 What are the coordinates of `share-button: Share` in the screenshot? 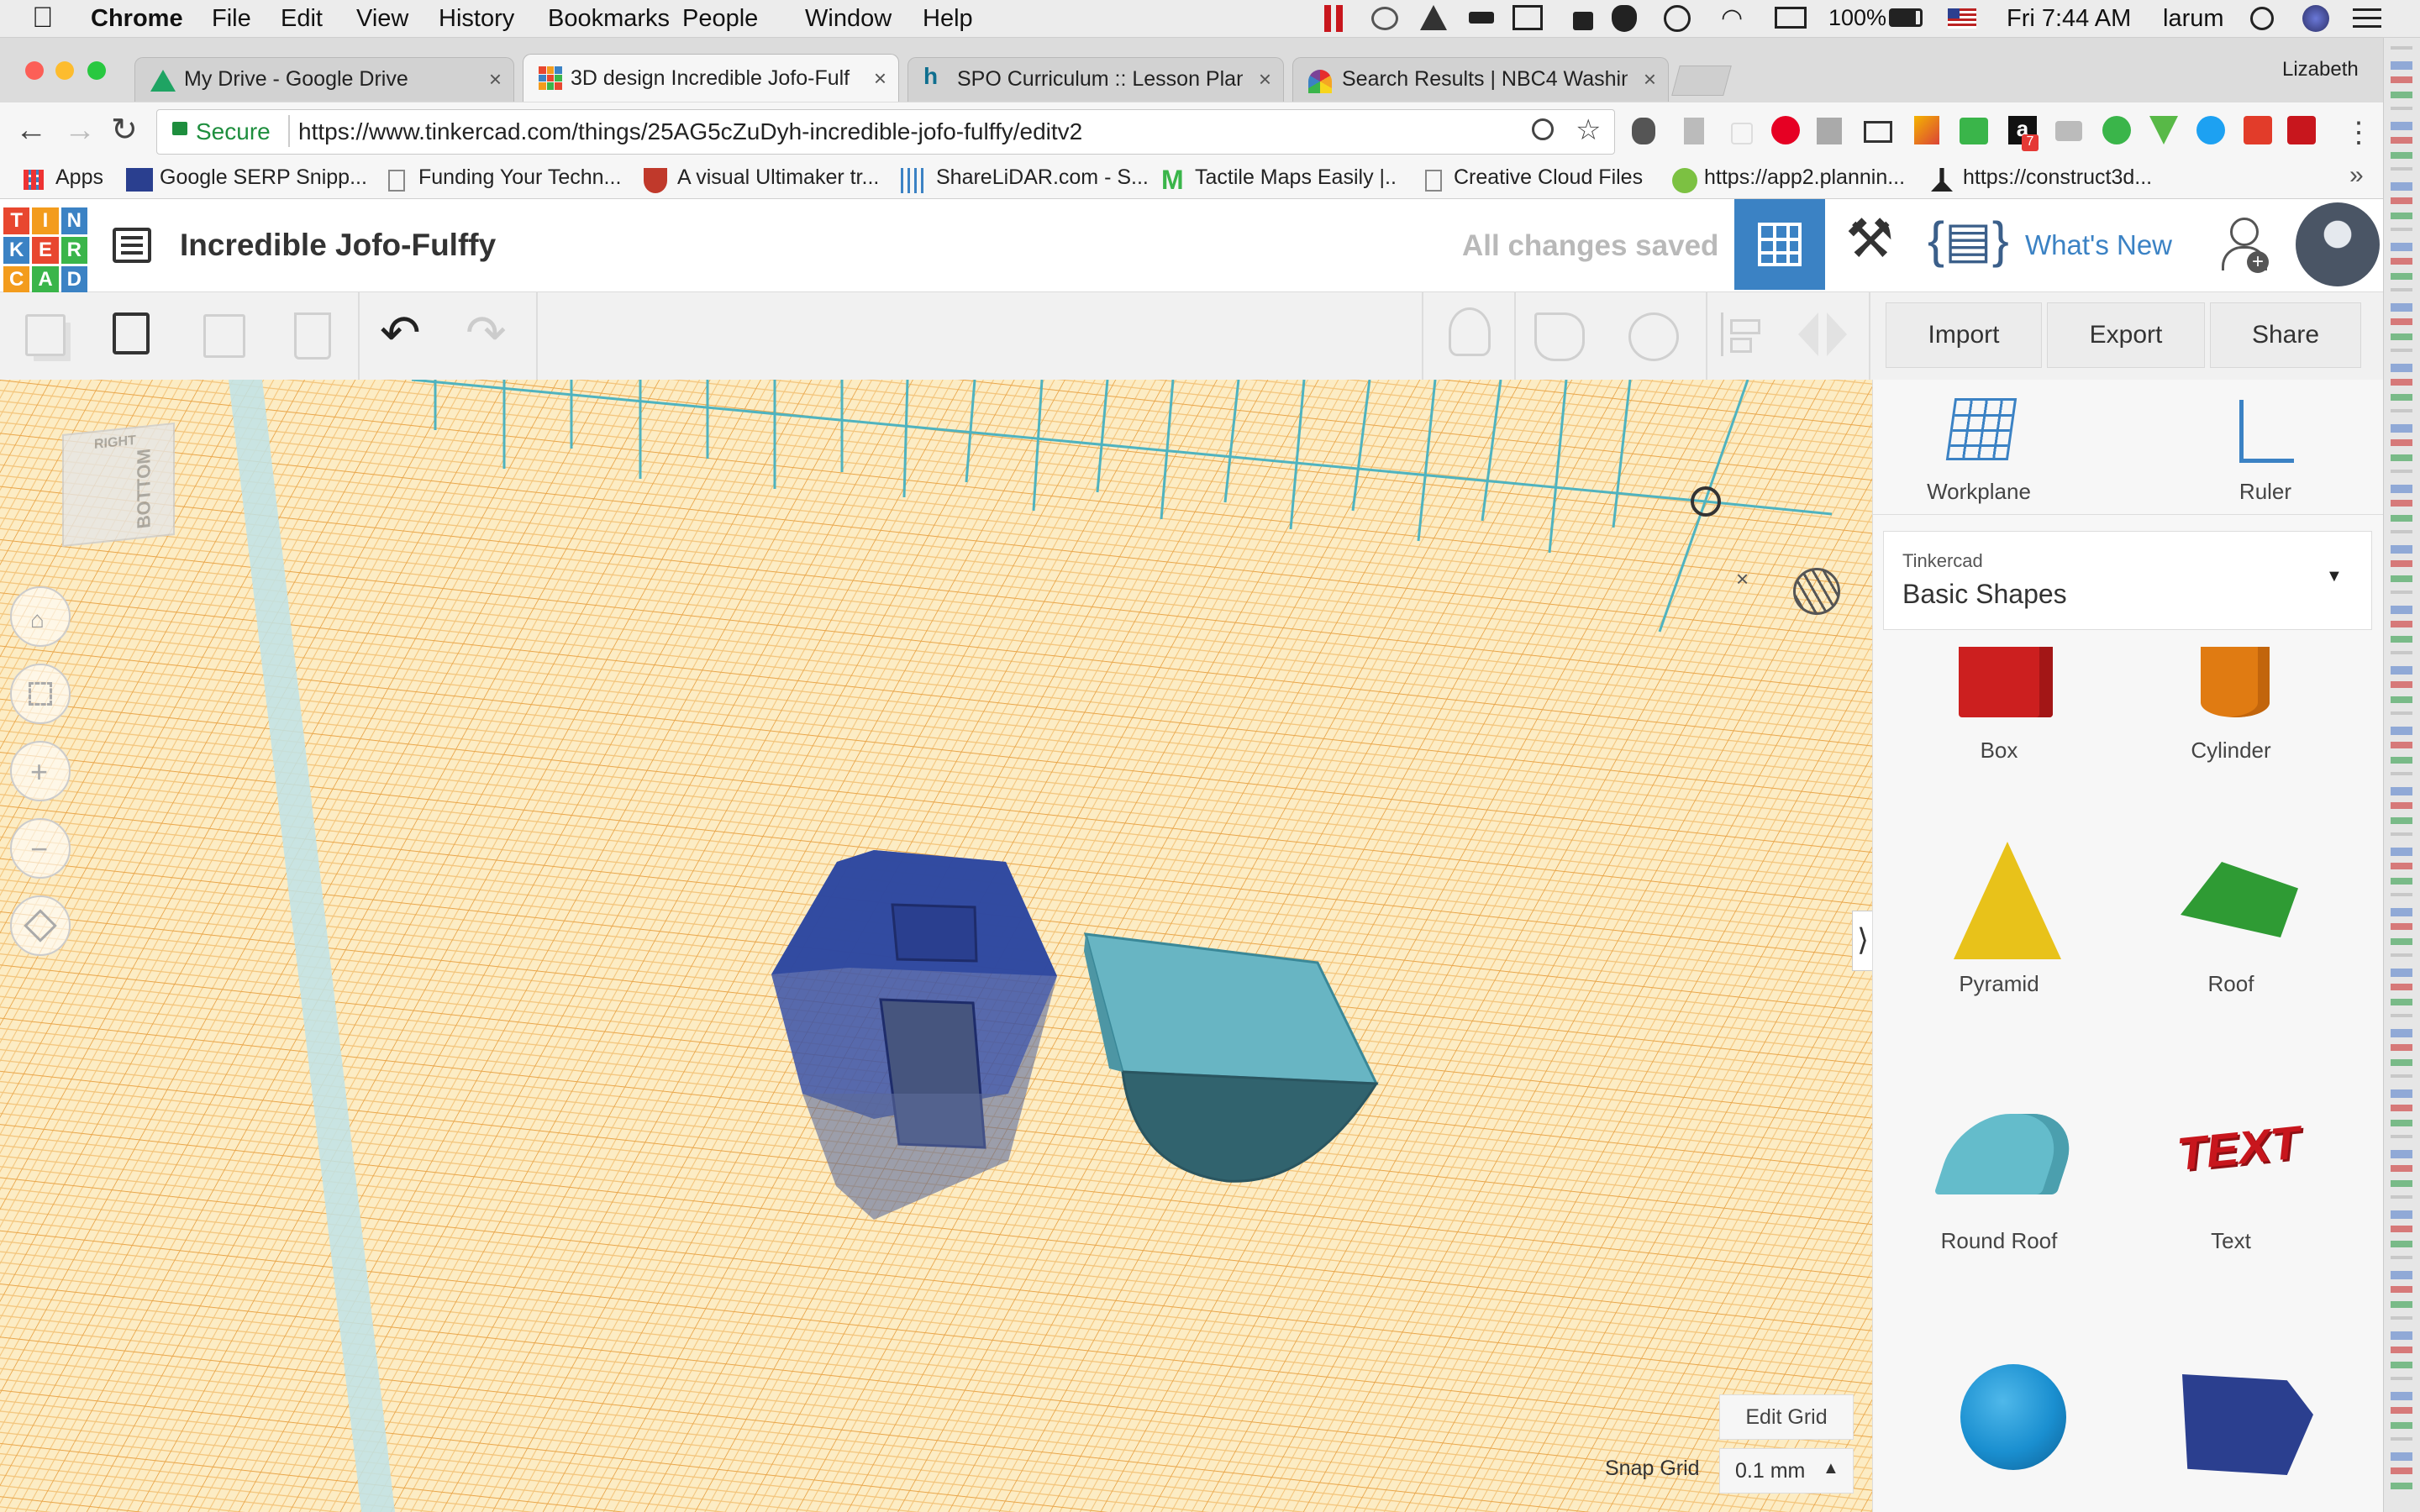 It's located at (2285, 335).